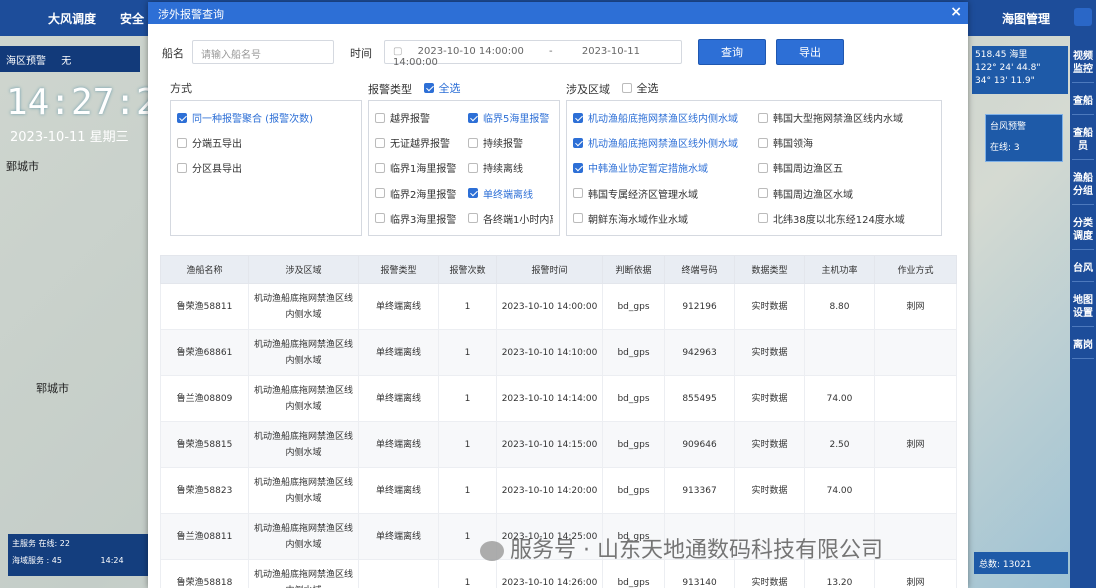 The height and width of the screenshot is (588, 1096). I want to click on status-value: 在线: 22, so click(54, 543).